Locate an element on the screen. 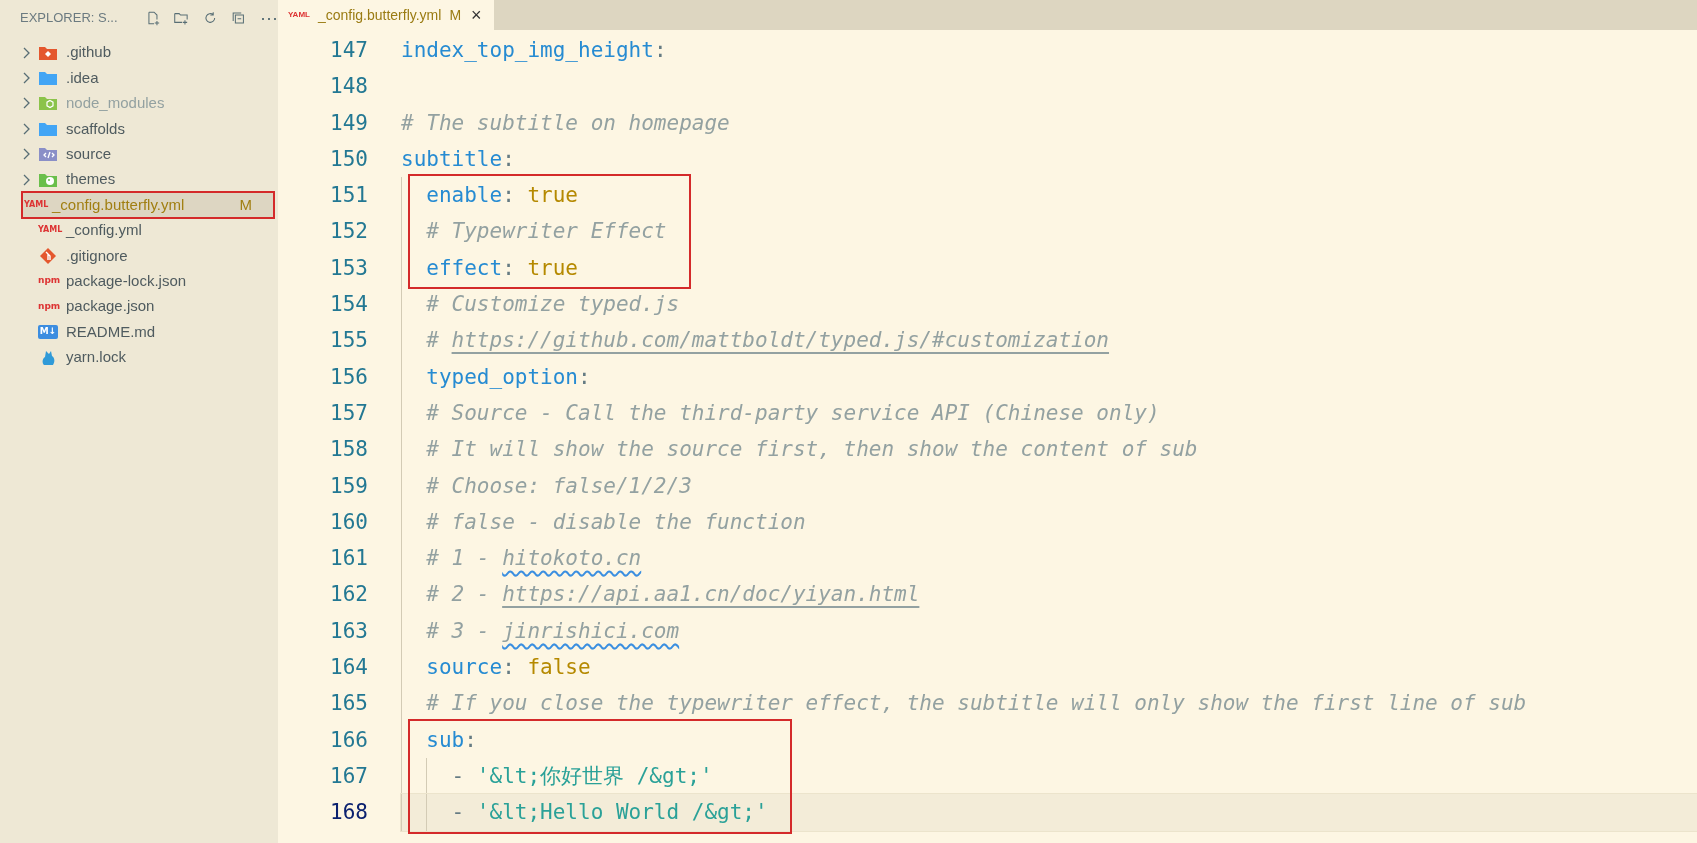 This screenshot has height=843, width=1697. line-number: 150 is located at coordinates (348, 159).